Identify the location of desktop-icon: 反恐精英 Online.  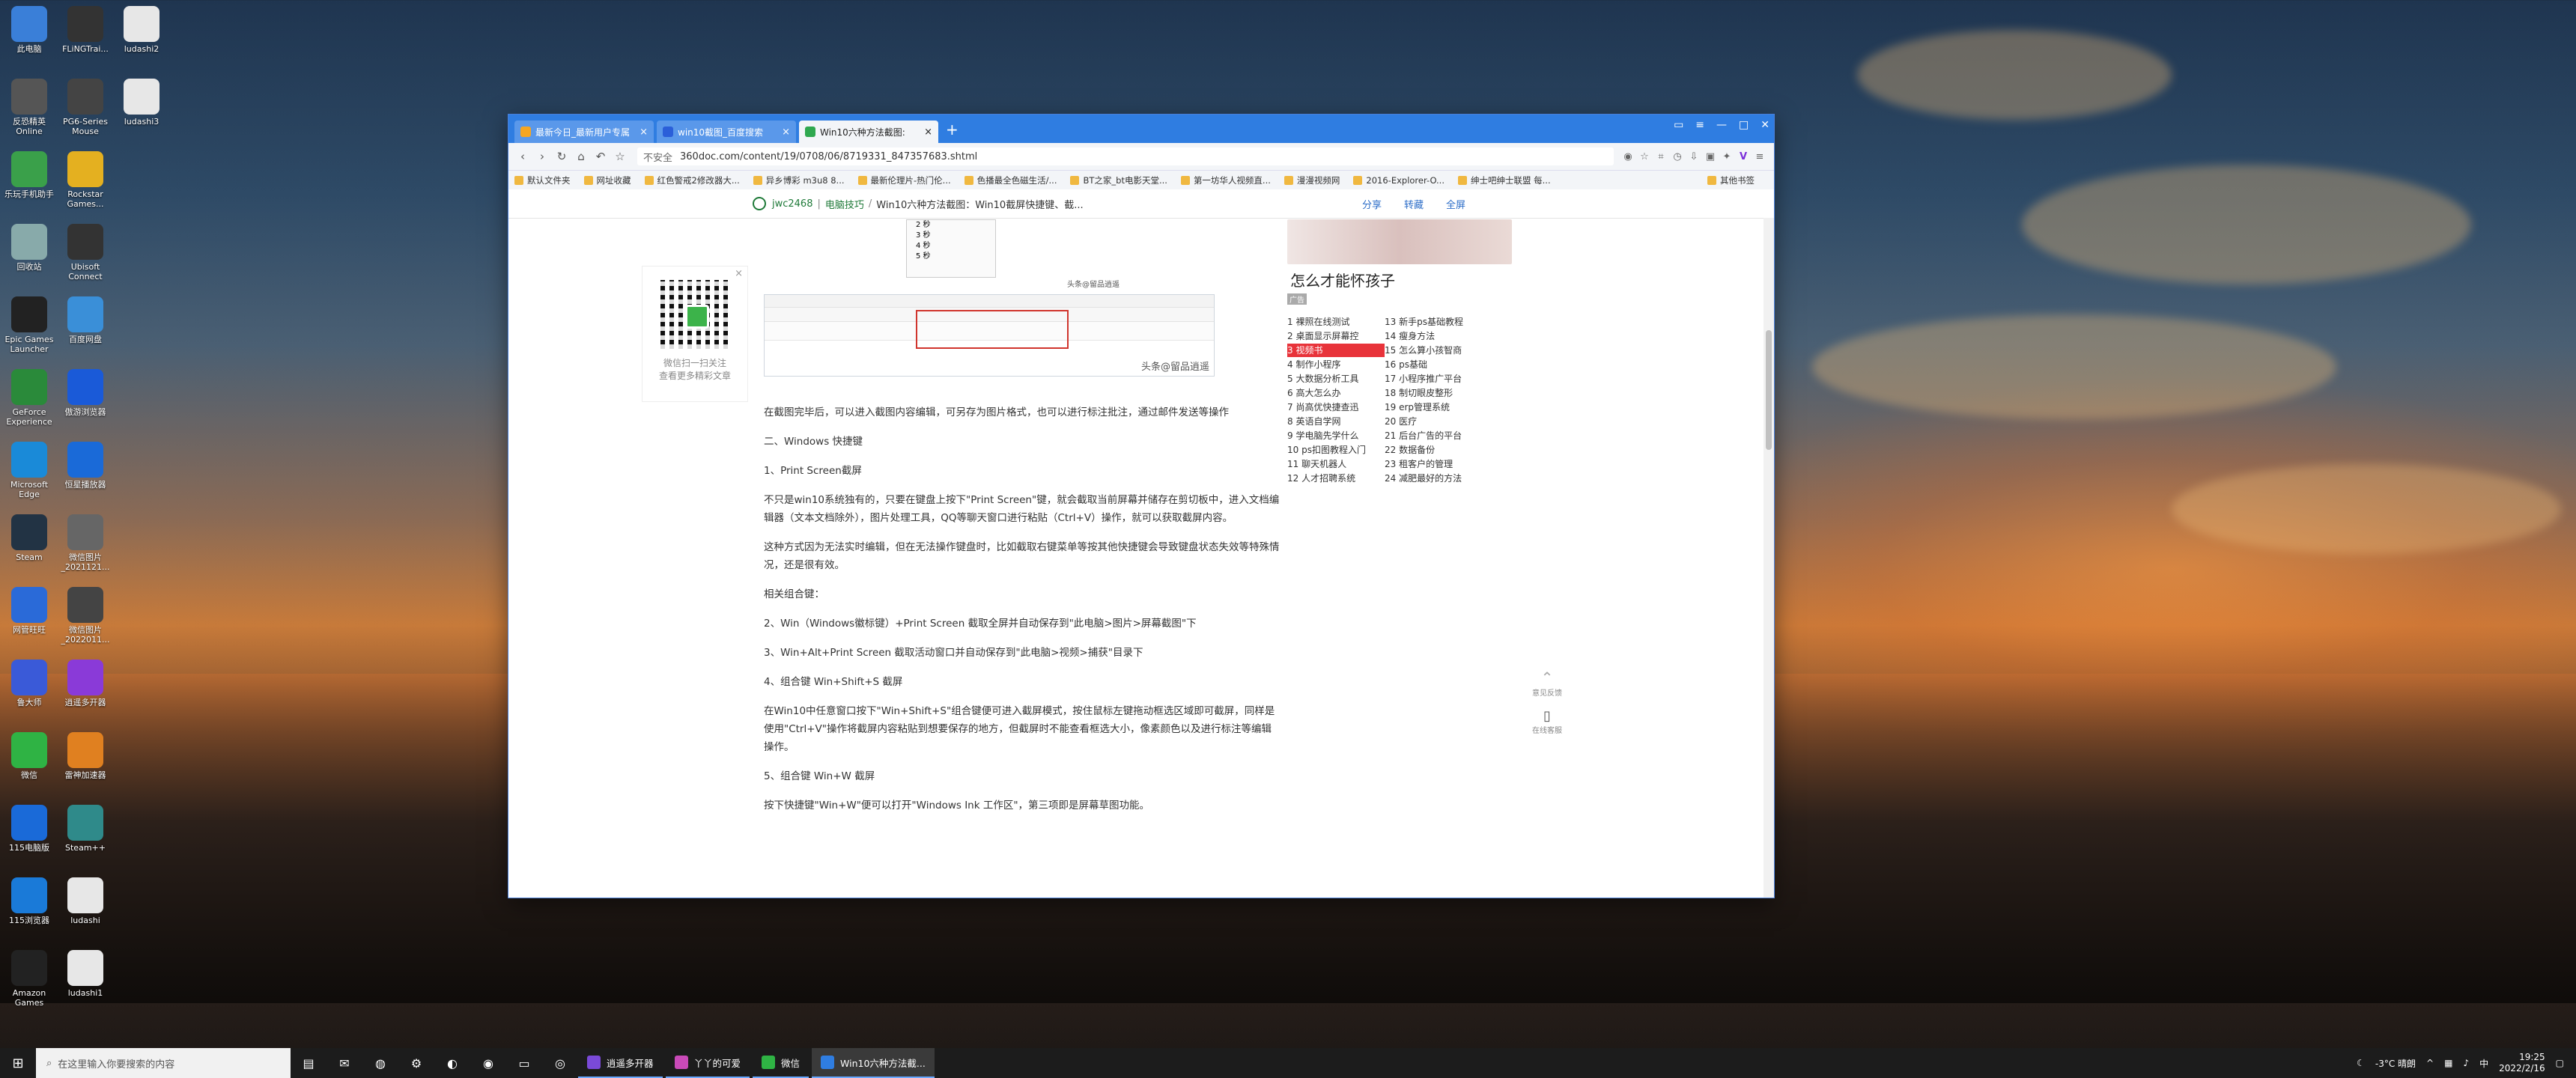
(29, 107).